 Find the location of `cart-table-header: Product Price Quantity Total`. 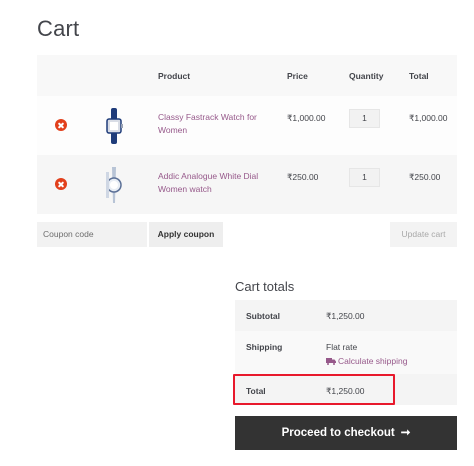

cart-table-header: Product Price Quantity Total is located at coordinates (247, 75).